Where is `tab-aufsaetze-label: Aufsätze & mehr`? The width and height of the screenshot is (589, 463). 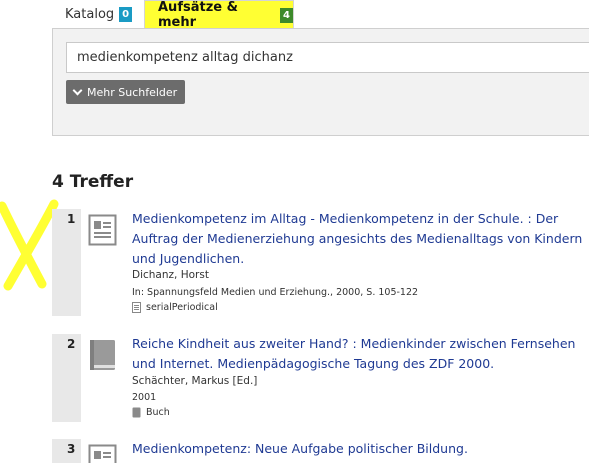
tab-aufsaetze-label: Aufsätze & mehr is located at coordinates (198, 15).